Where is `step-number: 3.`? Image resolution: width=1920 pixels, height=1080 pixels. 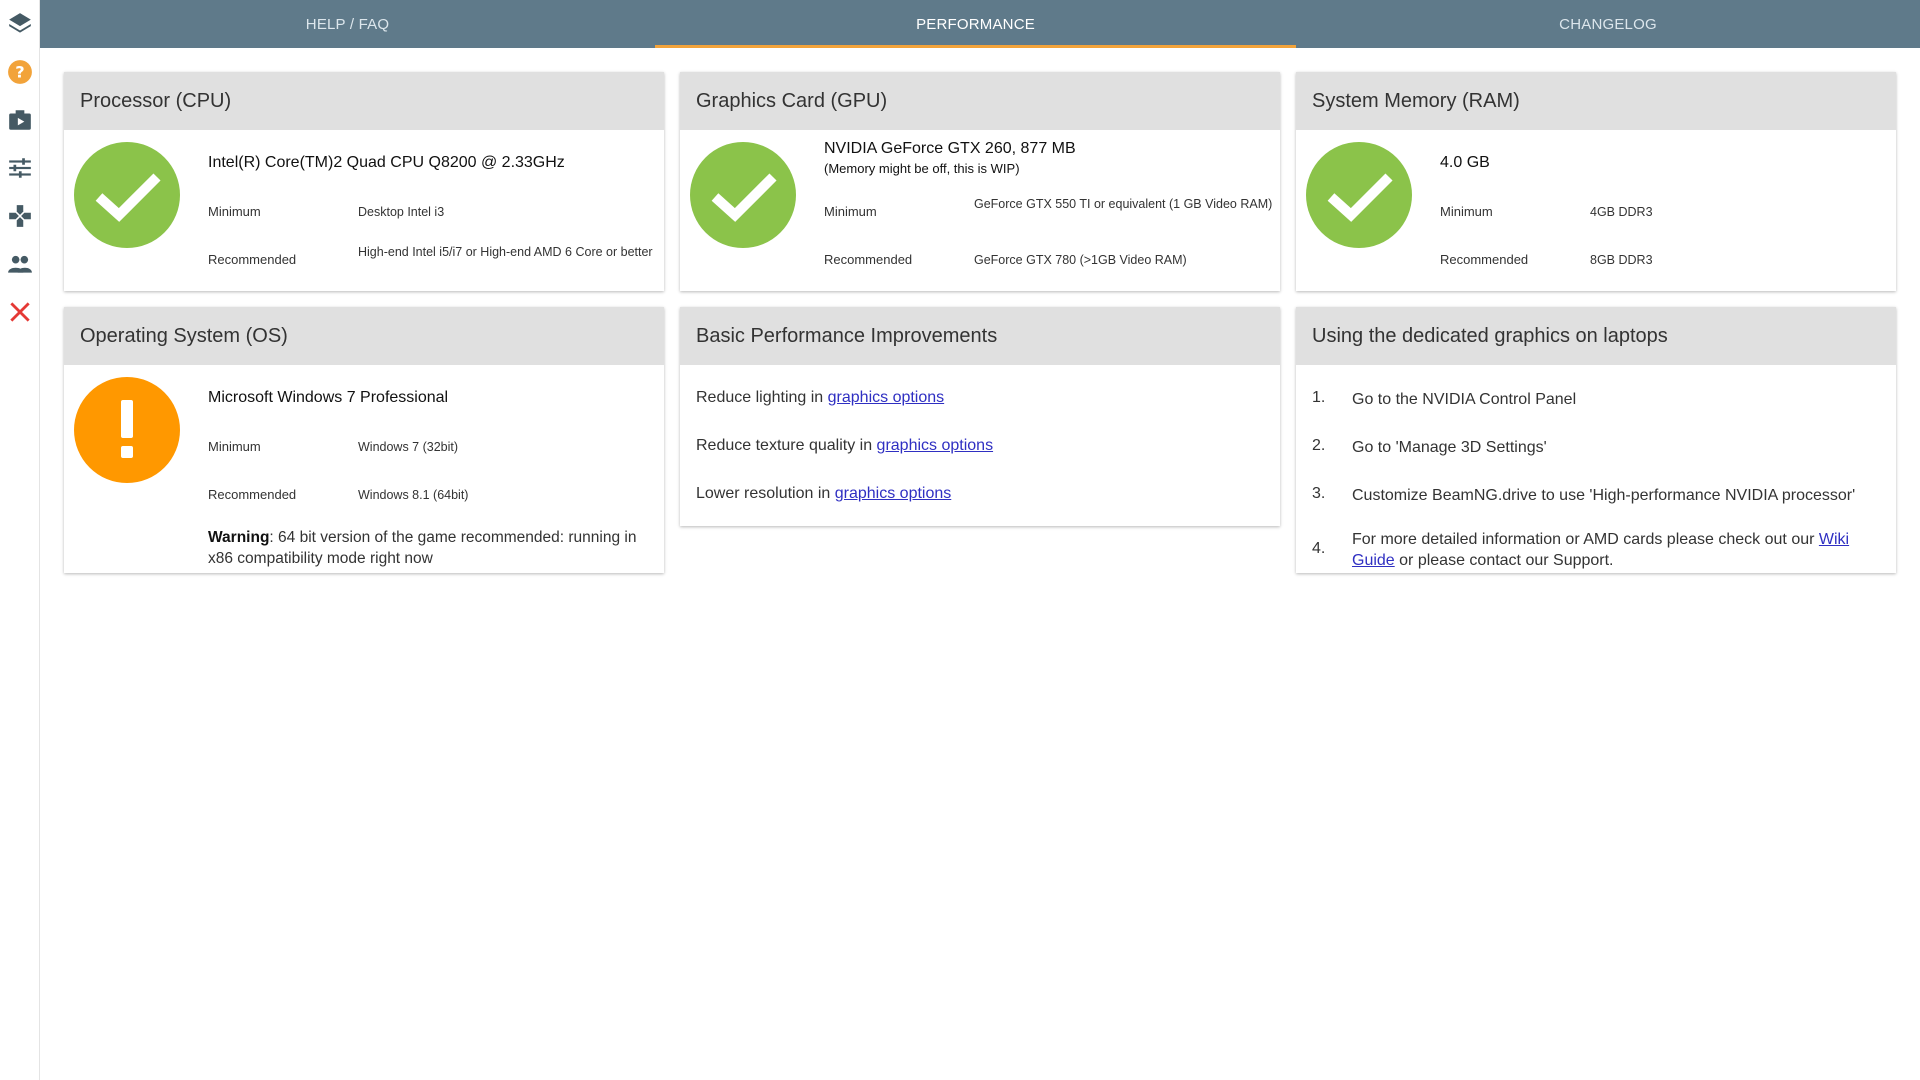
step-number: 3. is located at coordinates (1319, 493).